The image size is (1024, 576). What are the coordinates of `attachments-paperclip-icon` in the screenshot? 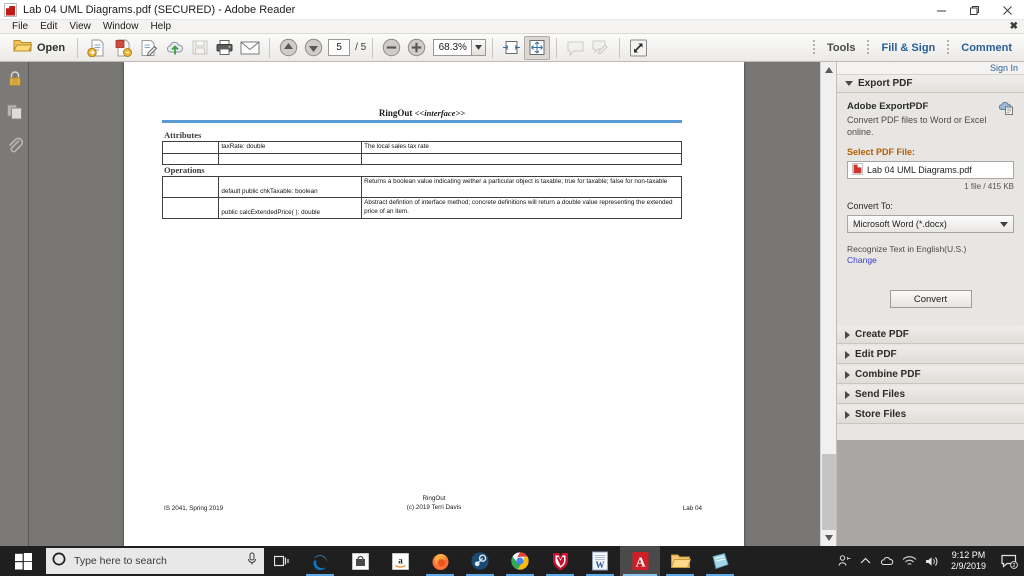 It's located at (14, 144).